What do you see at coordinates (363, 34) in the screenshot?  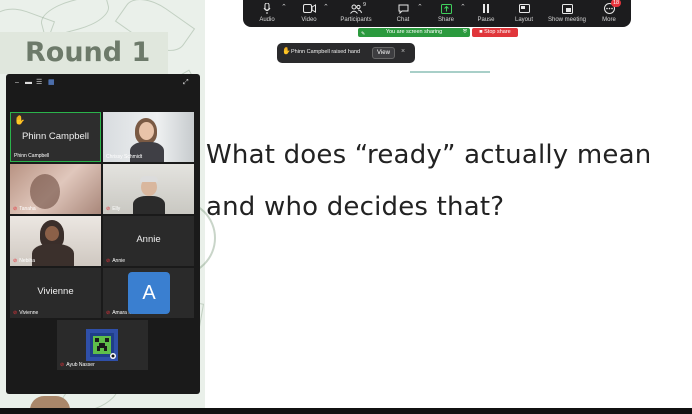 I see `sharing-indicator-icon: ✎` at bounding box center [363, 34].